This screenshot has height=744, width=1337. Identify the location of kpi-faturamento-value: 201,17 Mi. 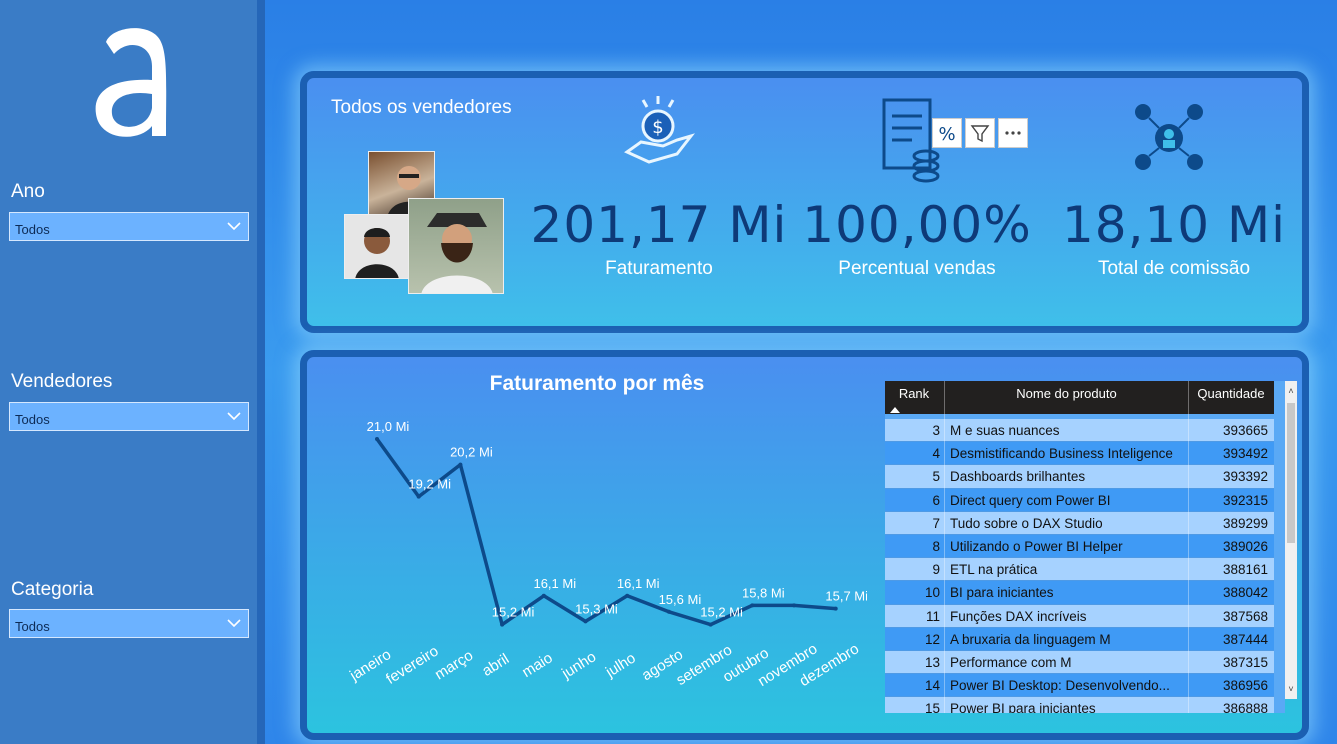
(659, 225).